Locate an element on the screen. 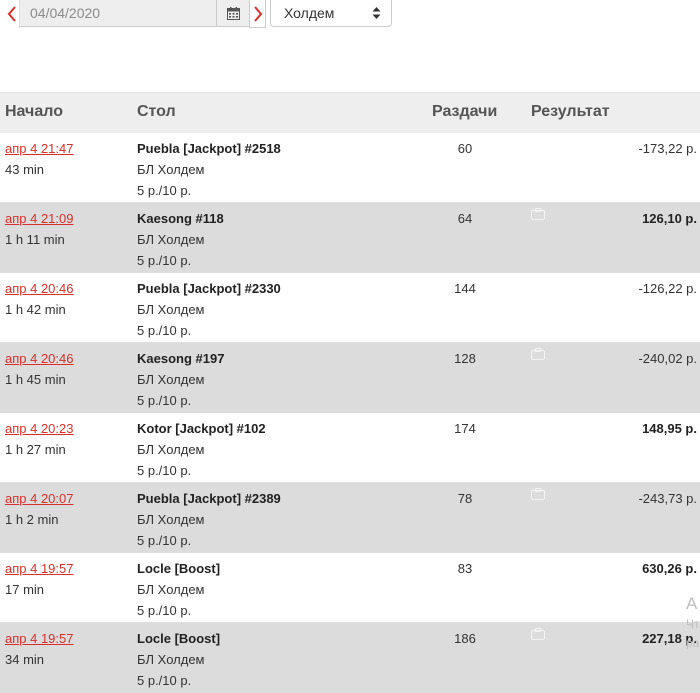  hands-count: 186 is located at coordinates (465, 638).